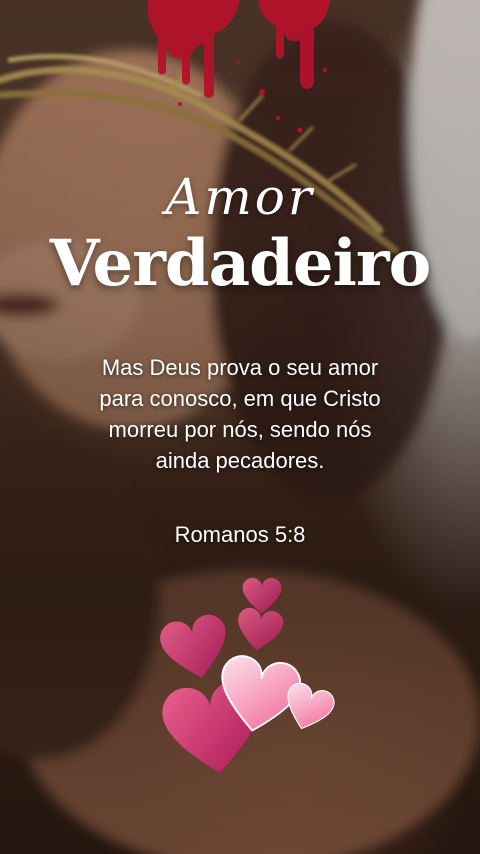 This screenshot has height=854, width=480. I want to click on verse-line: para conosco, em que Cristo, so click(240, 398).